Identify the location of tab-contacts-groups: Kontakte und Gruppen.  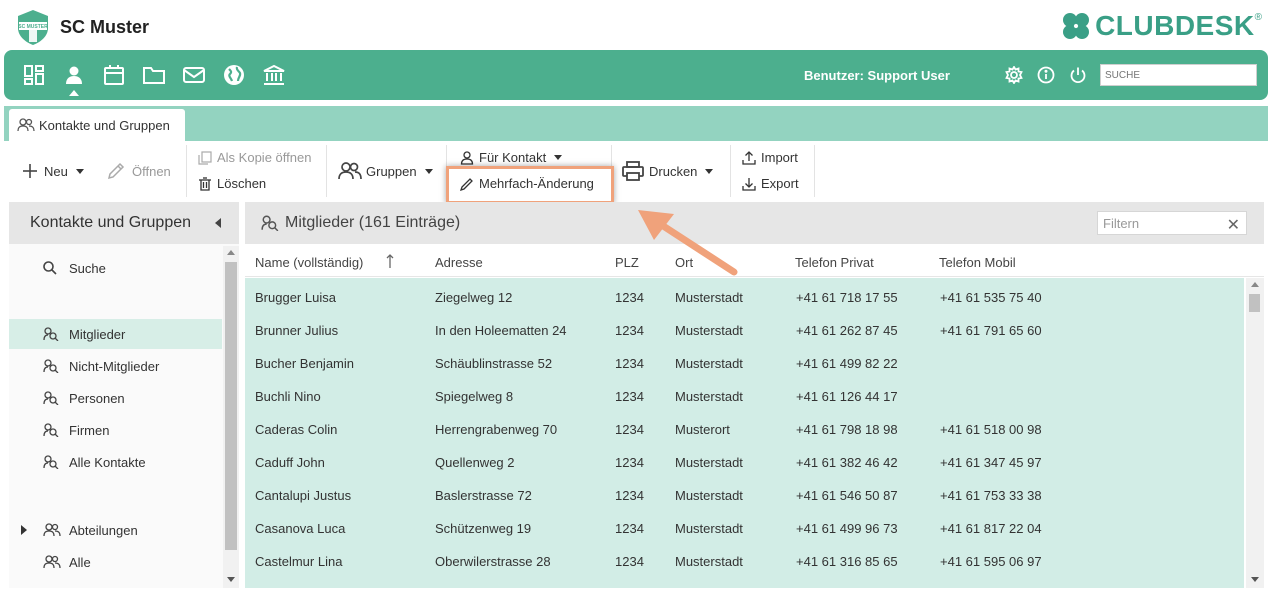
(97, 125).